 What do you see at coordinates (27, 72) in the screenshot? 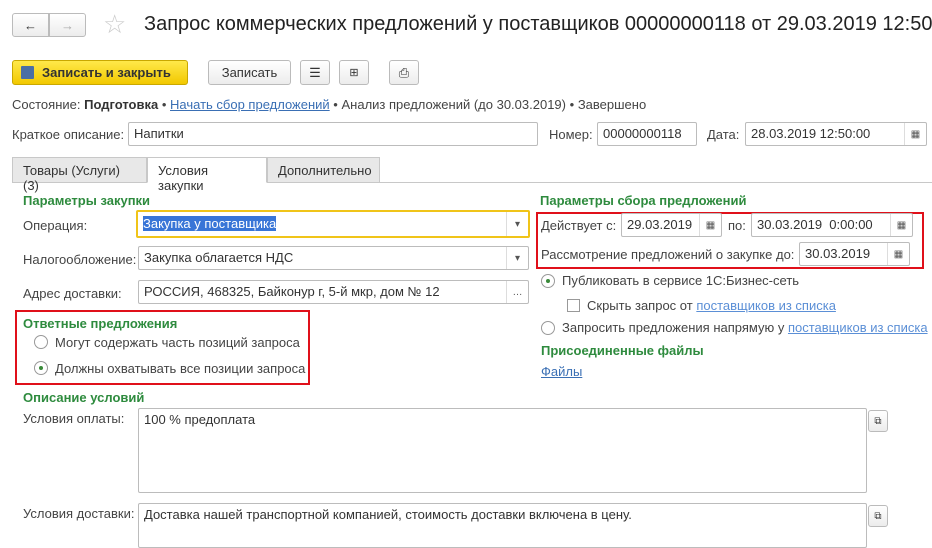
I see `floppy-disk-icon` at bounding box center [27, 72].